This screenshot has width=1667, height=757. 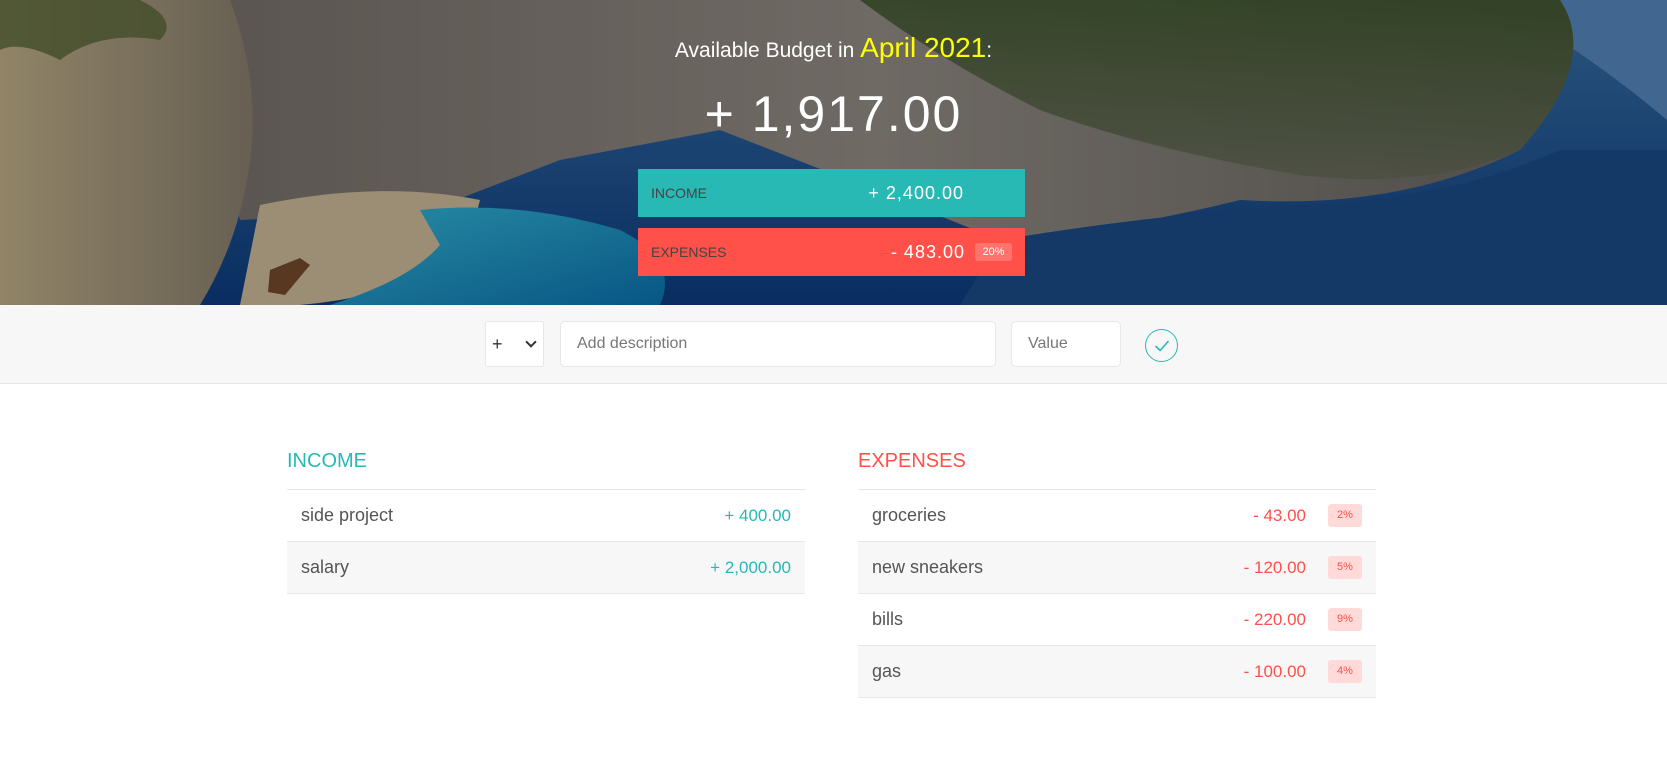 What do you see at coordinates (1345, 619) in the screenshot?
I see `item-percentage: 9%` at bounding box center [1345, 619].